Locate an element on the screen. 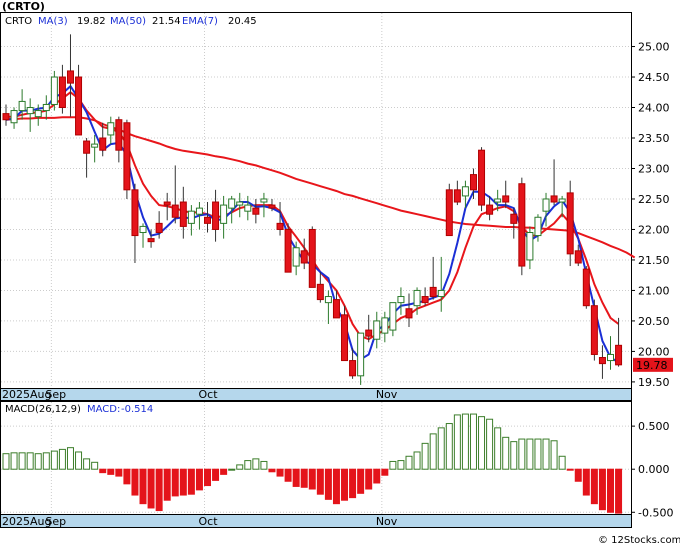 The height and width of the screenshot is (546, 680). macd-legend: MACD(26,12,9) MACD: -0.514 is located at coordinates (79, 409).